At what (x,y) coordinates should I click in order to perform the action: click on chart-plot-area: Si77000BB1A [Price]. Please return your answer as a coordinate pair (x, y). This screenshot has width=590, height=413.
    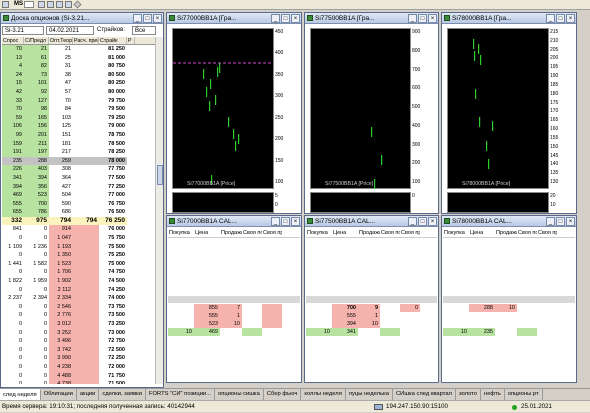
    Looking at the image, I should click on (223, 108).